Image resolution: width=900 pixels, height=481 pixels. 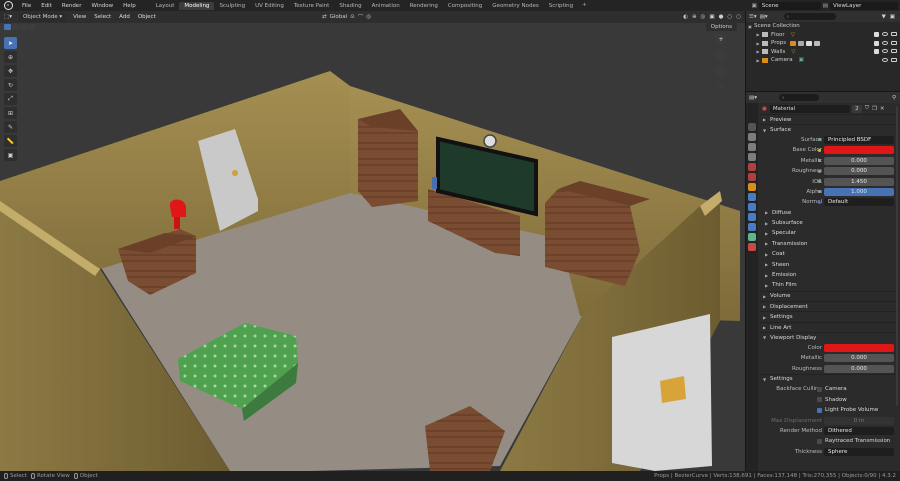 I want to click on outliner-item-walls: ▶ Walls ▽, so click(x=823, y=52).